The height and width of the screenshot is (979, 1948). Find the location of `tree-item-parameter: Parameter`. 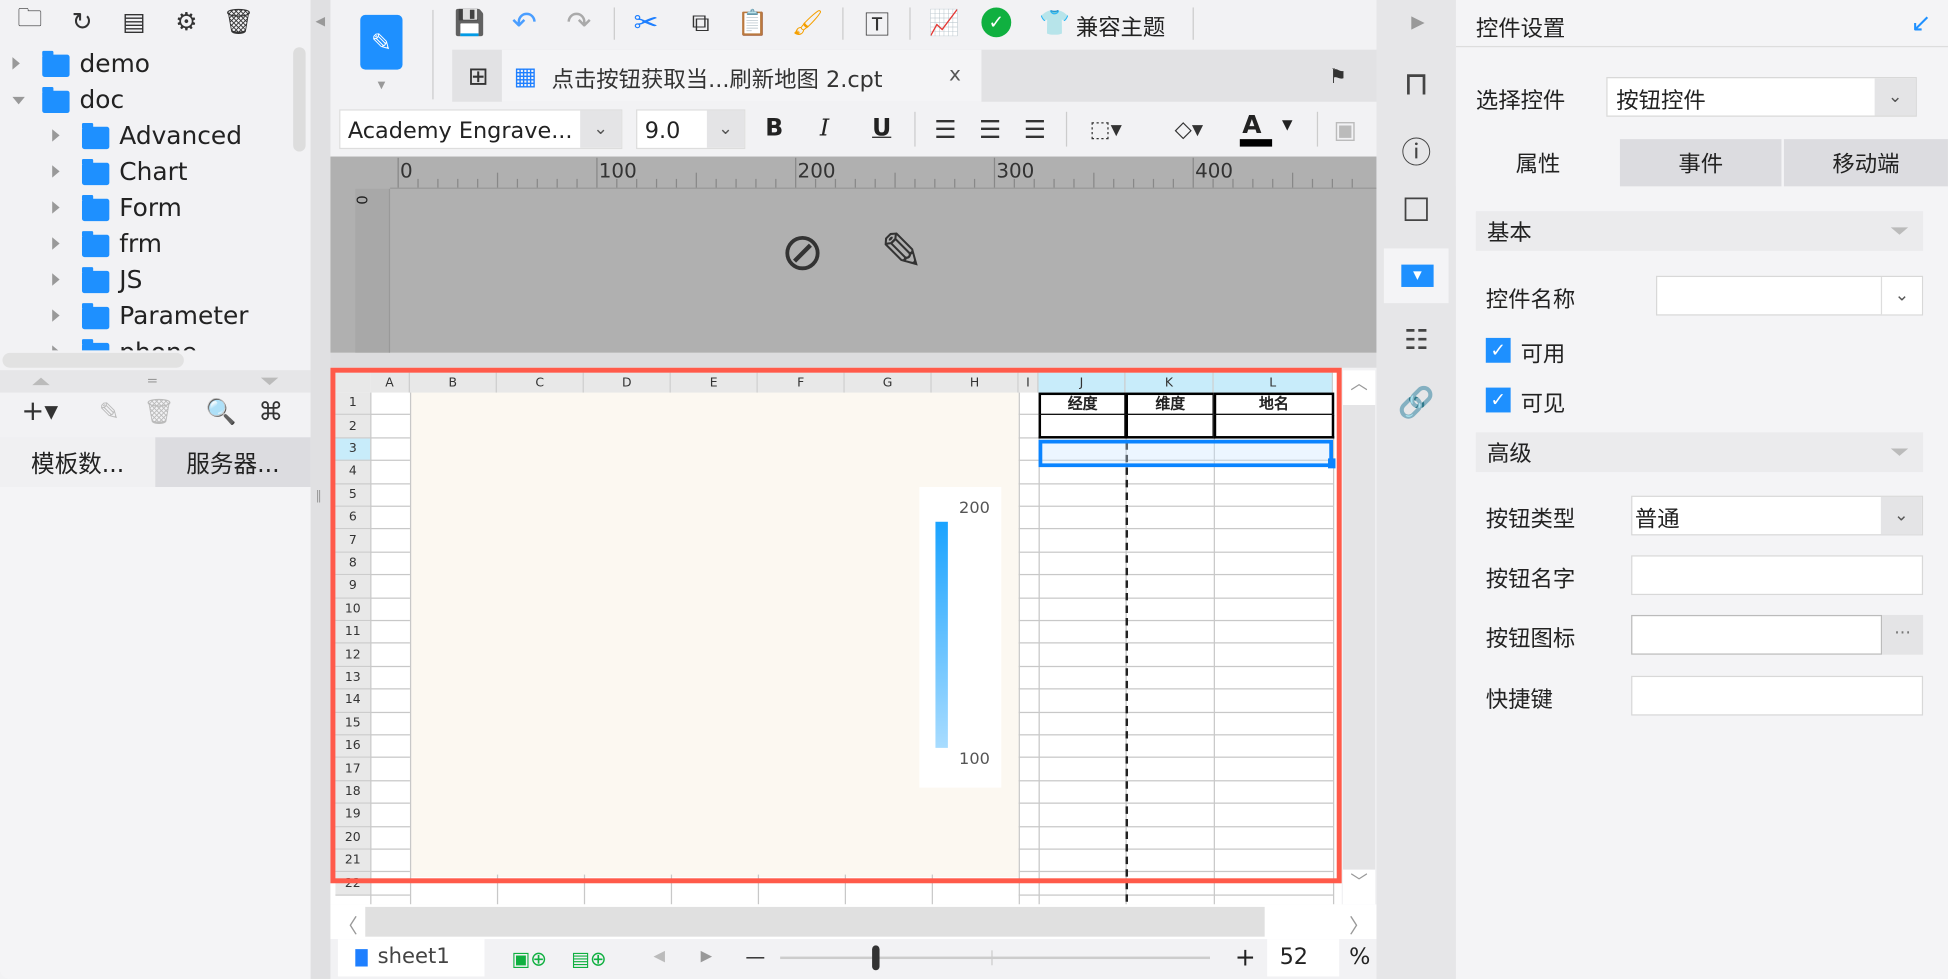

tree-item-parameter: Parameter is located at coordinates (145, 316).